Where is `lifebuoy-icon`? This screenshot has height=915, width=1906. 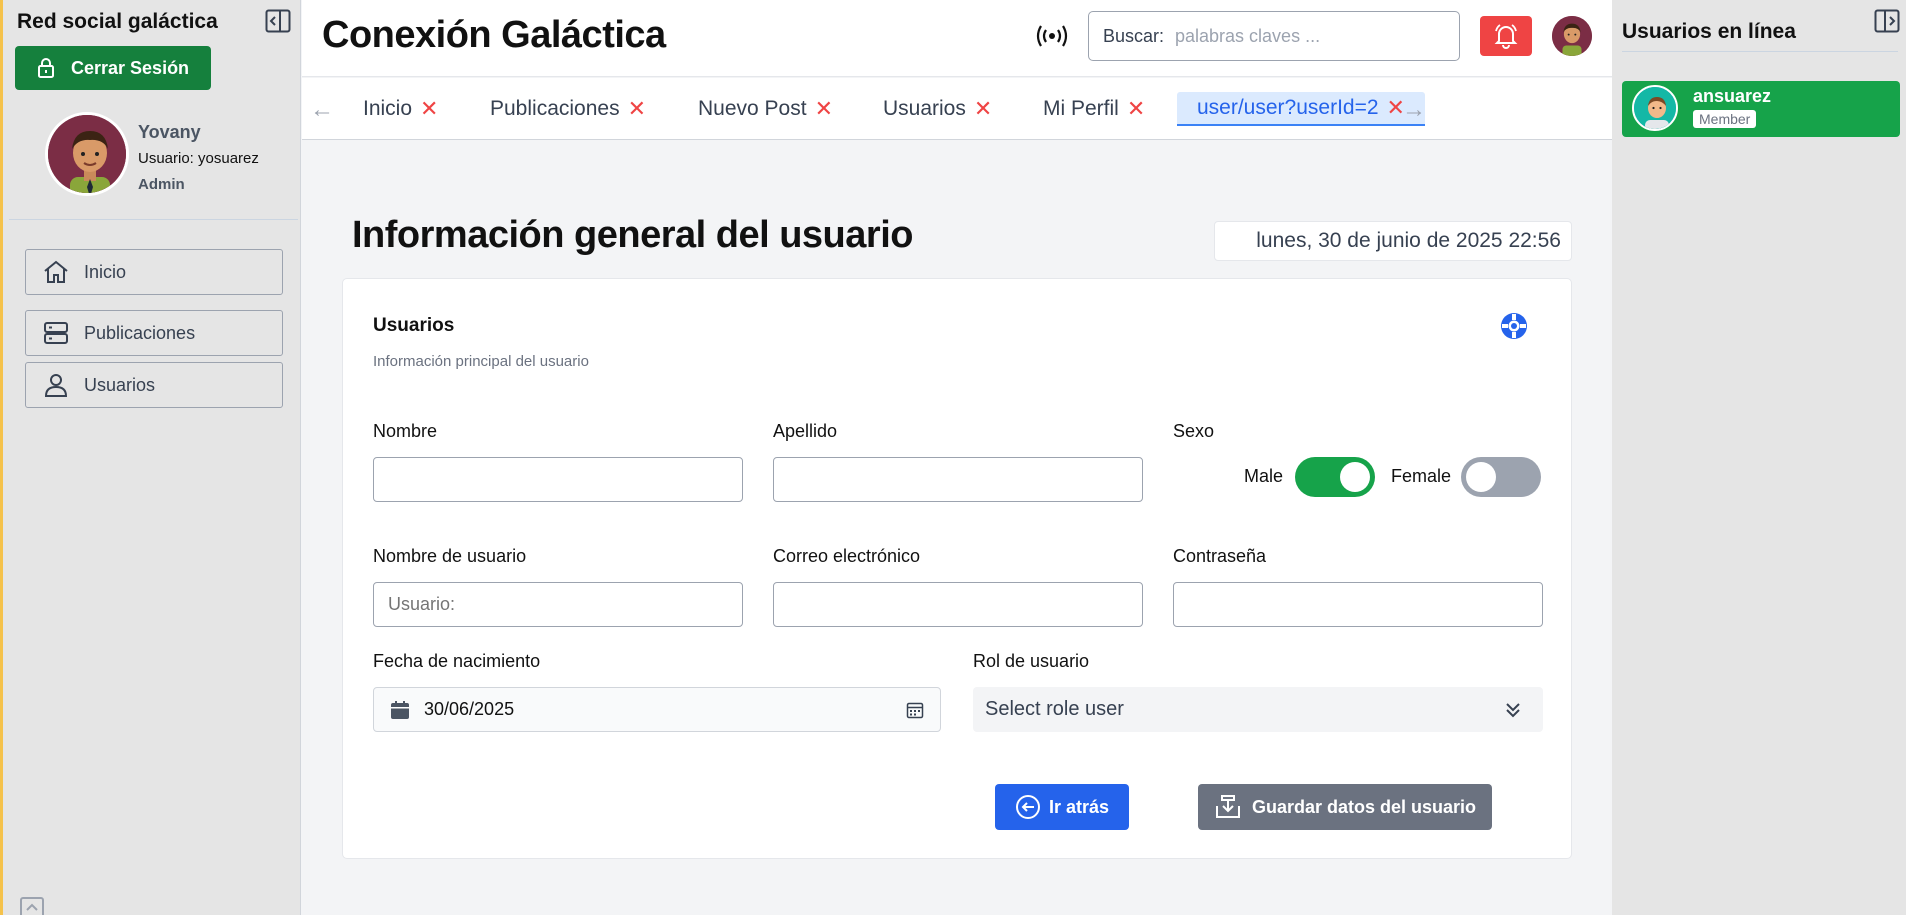
lifebuoy-icon is located at coordinates (1514, 326).